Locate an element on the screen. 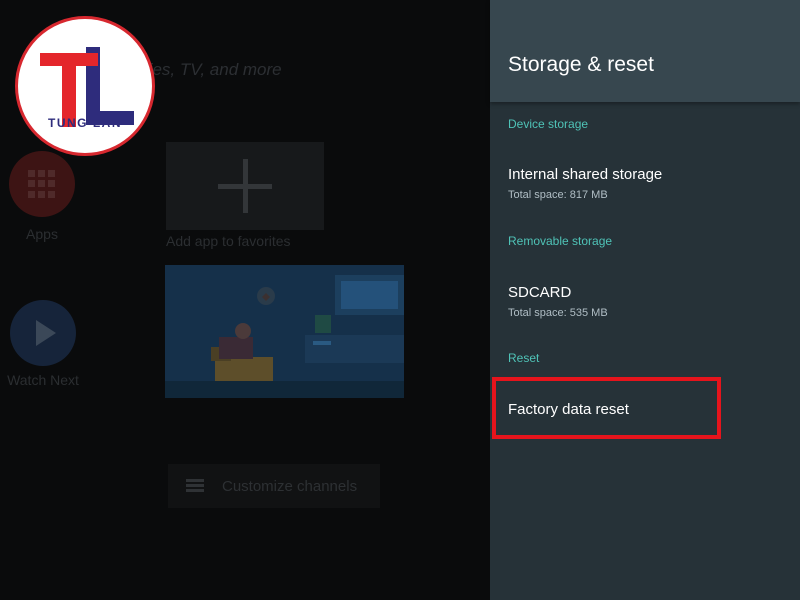 This screenshot has width=800, height=600. living-room-illustration is located at coordinates (284, 331).